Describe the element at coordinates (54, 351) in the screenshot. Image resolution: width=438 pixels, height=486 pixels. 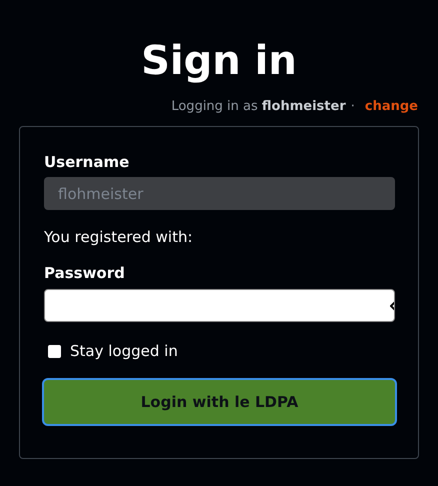
I see `stay-logged-in-checkbox` at that location.